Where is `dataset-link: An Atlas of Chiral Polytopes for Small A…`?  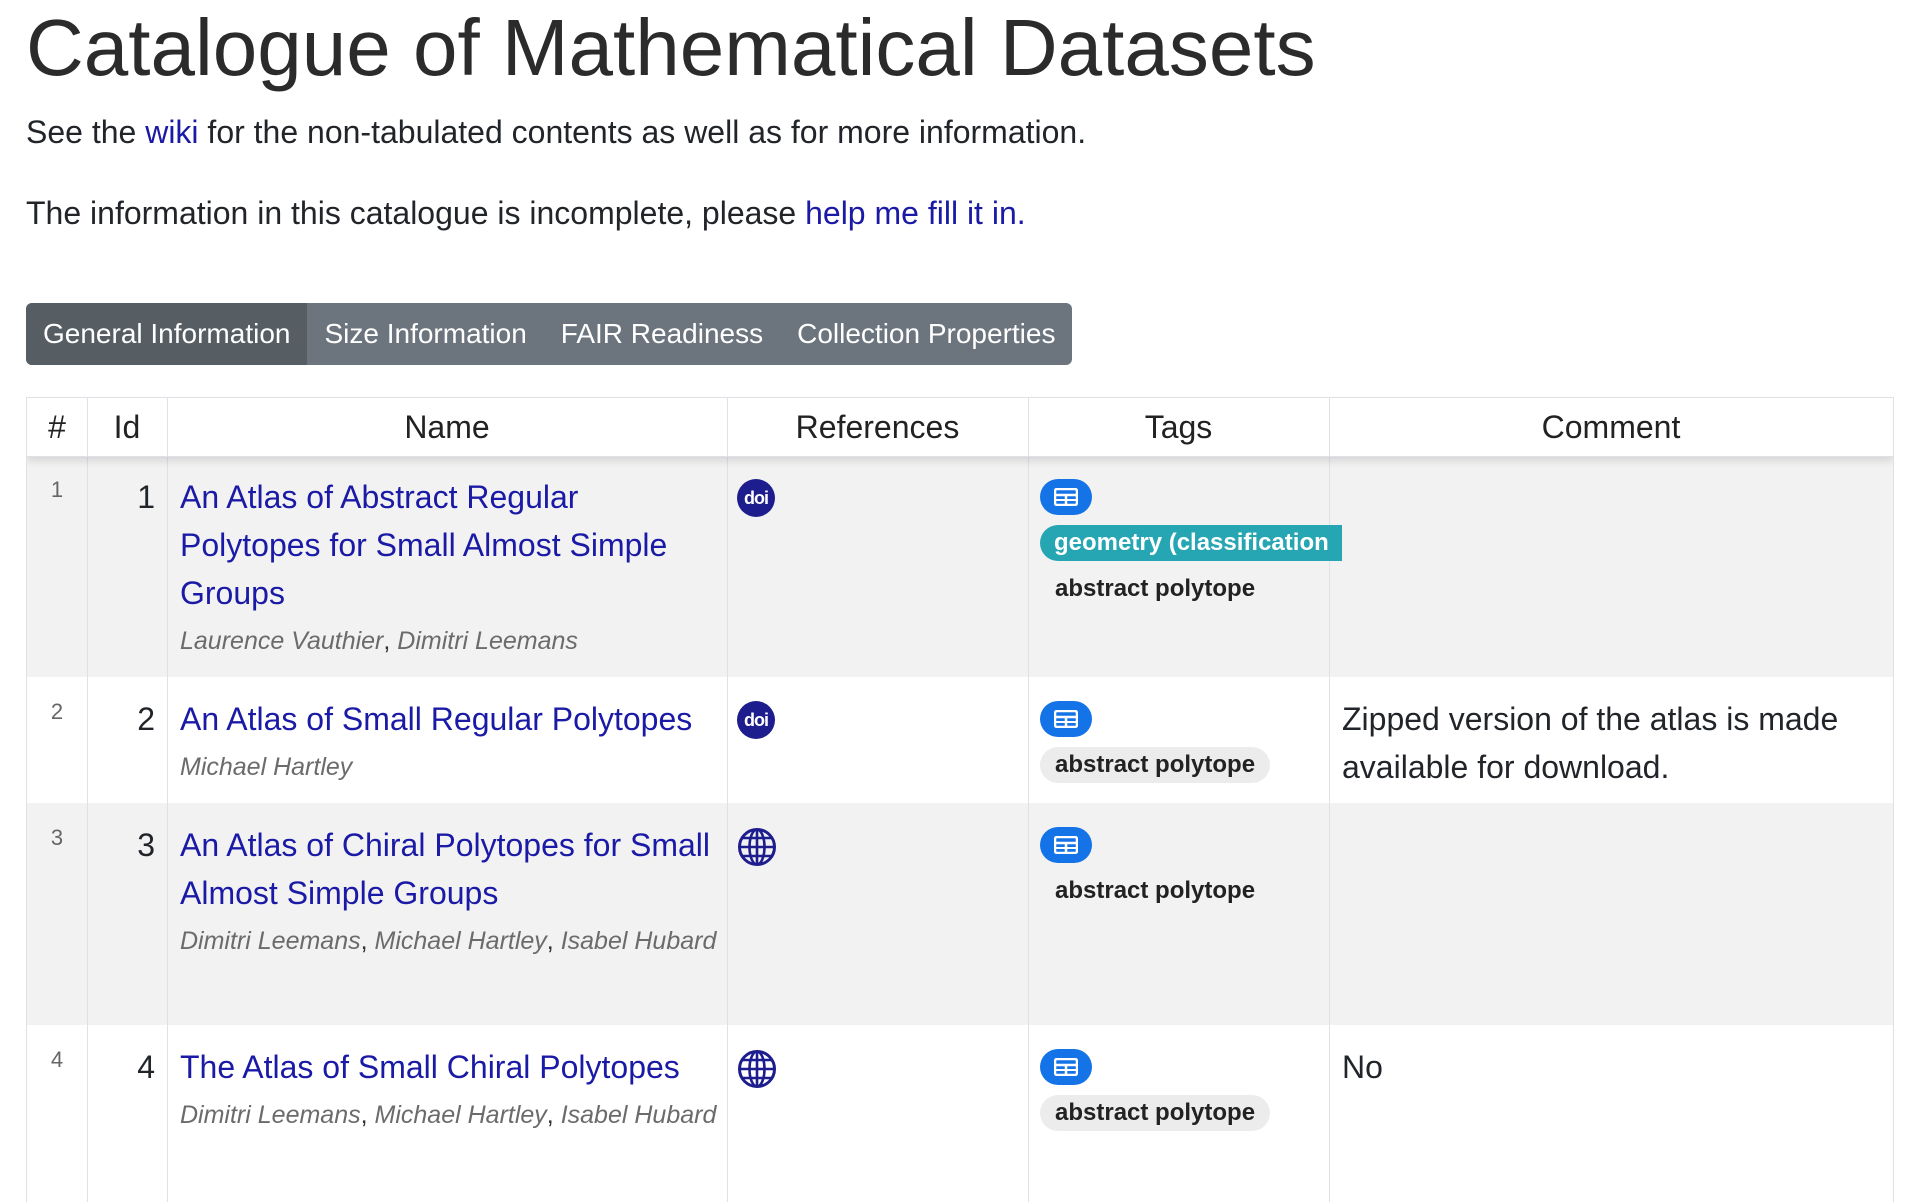 dataset-link: An Atlas of Chiral Polytopes for Small A… is located at coordinates (445, 869).